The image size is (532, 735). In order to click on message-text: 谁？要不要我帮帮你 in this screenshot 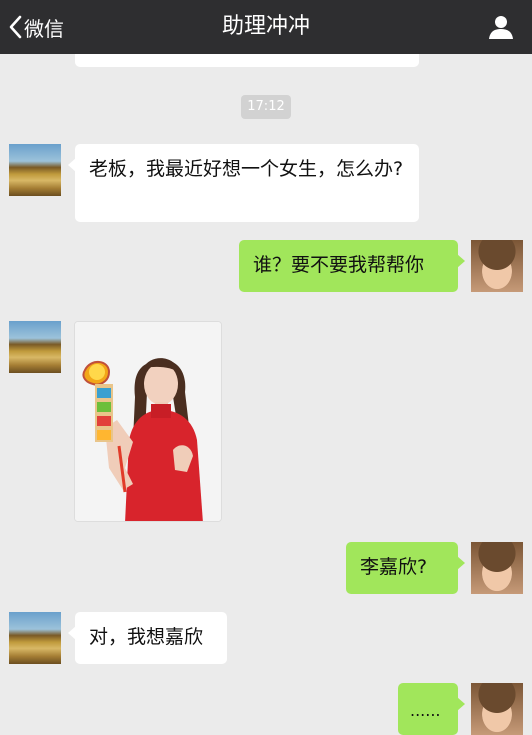, I will do `click(339, 265)`.